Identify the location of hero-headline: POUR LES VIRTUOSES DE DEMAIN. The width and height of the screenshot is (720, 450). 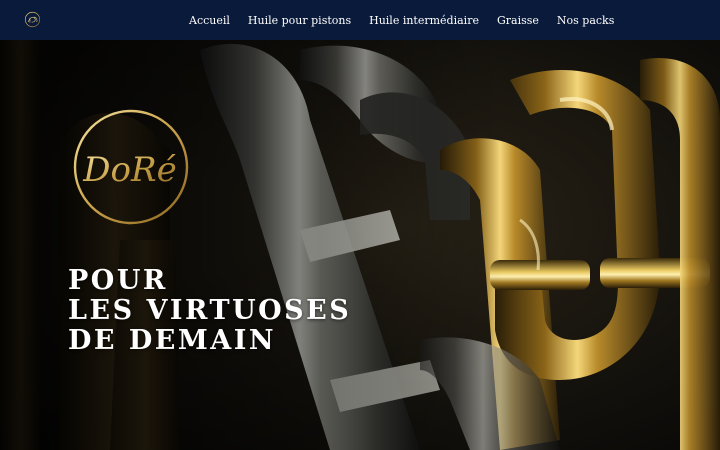
(209, 311).